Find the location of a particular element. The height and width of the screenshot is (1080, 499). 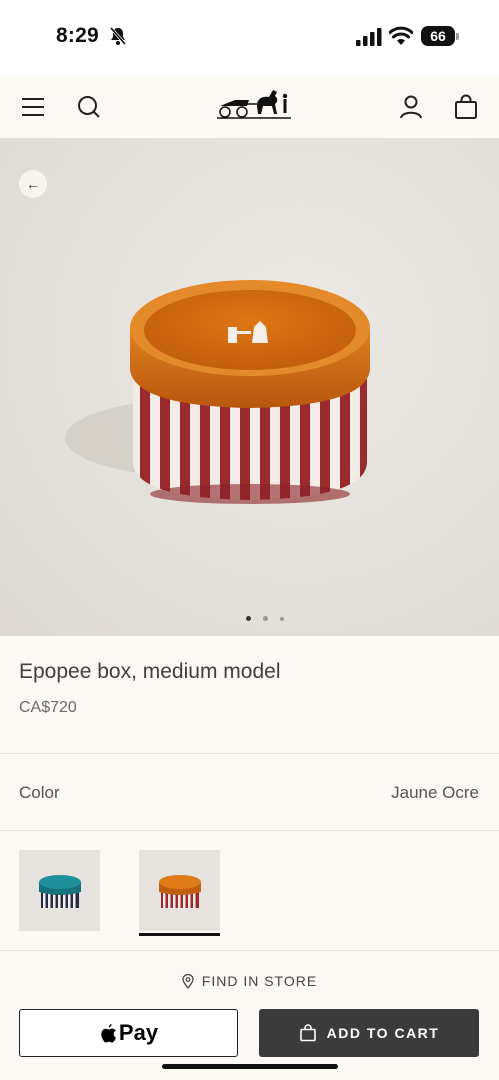

search-icon is located at coordinates (89, 107).